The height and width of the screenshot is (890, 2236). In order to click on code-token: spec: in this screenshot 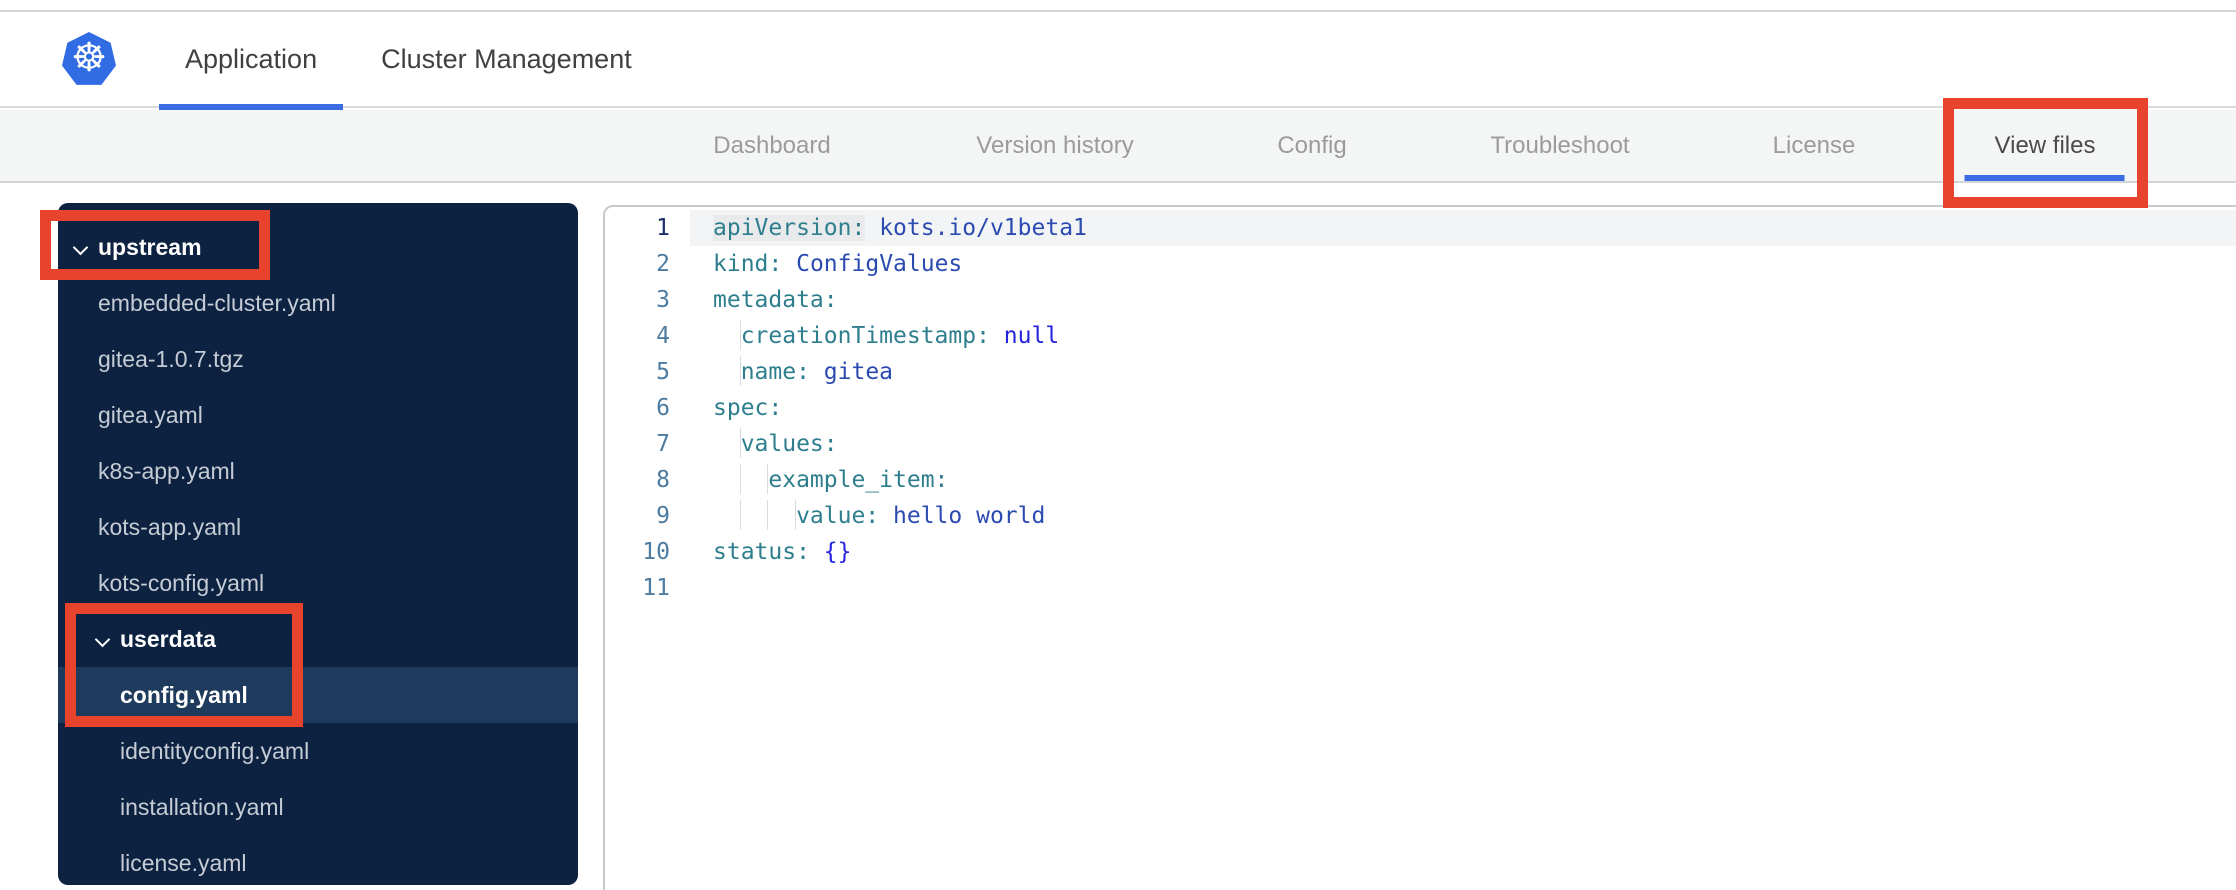, I will do `click(748, 408)`.